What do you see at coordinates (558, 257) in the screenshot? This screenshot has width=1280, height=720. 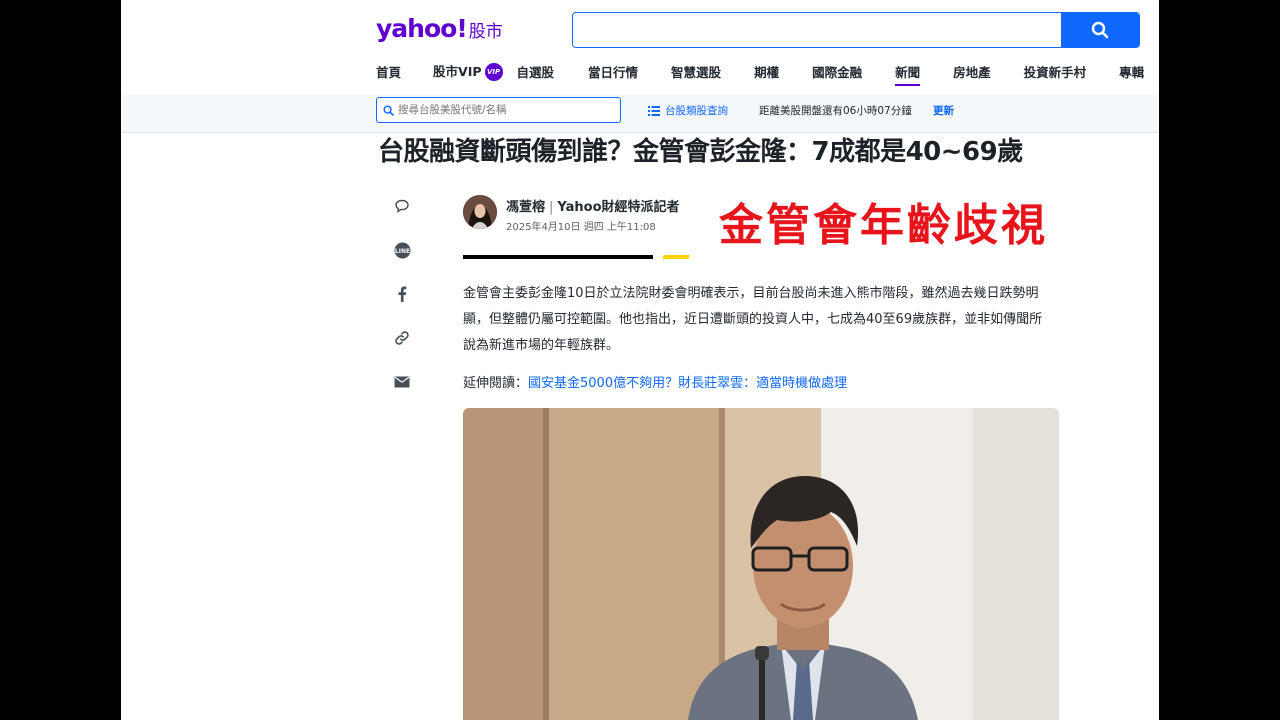 I see `byline-divider` at bounding box center [558, 257].